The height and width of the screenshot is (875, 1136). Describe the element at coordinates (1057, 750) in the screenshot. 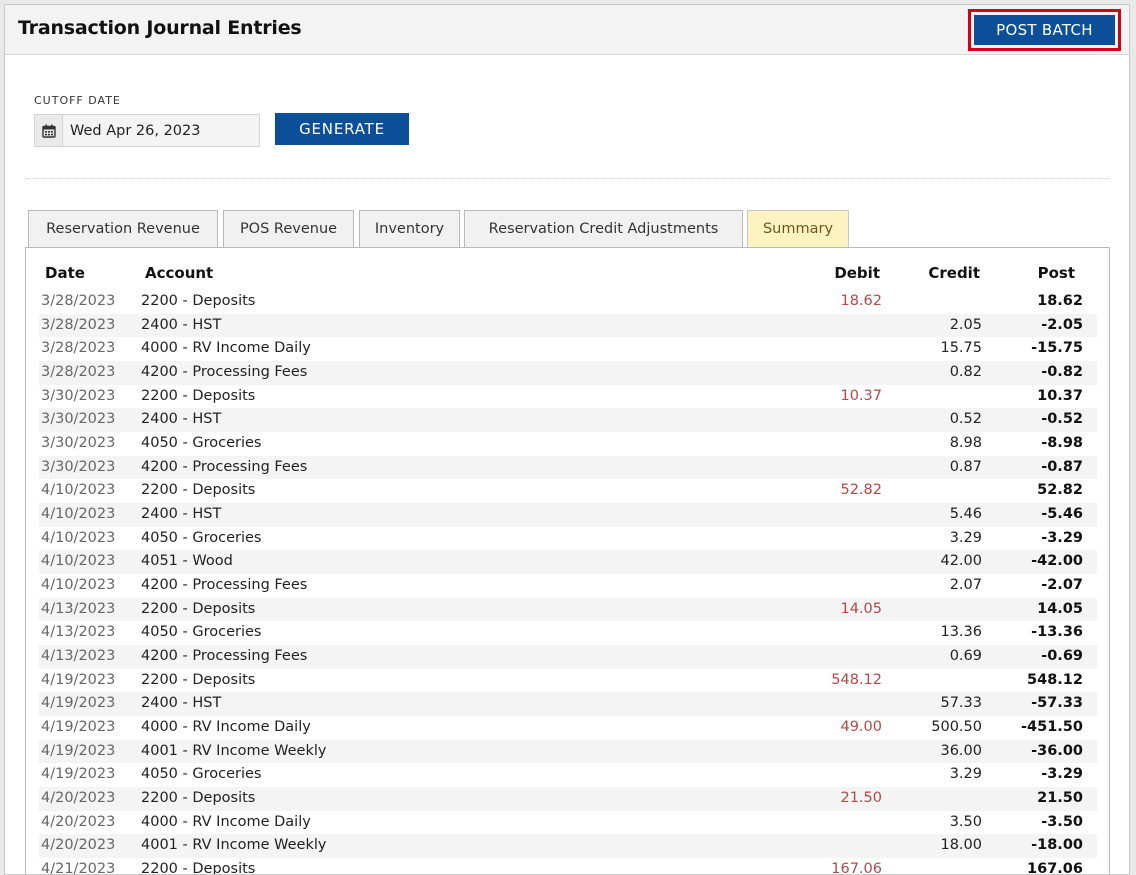

I see `cell-post: -36.00` at that location.